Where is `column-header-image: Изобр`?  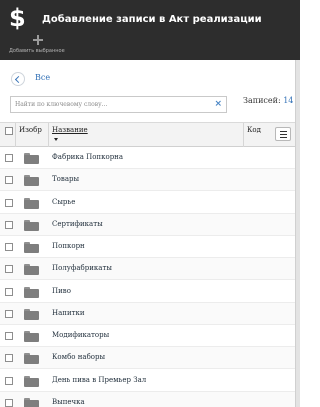 column-header-image: Изобр is located at coordinates (30, 130).